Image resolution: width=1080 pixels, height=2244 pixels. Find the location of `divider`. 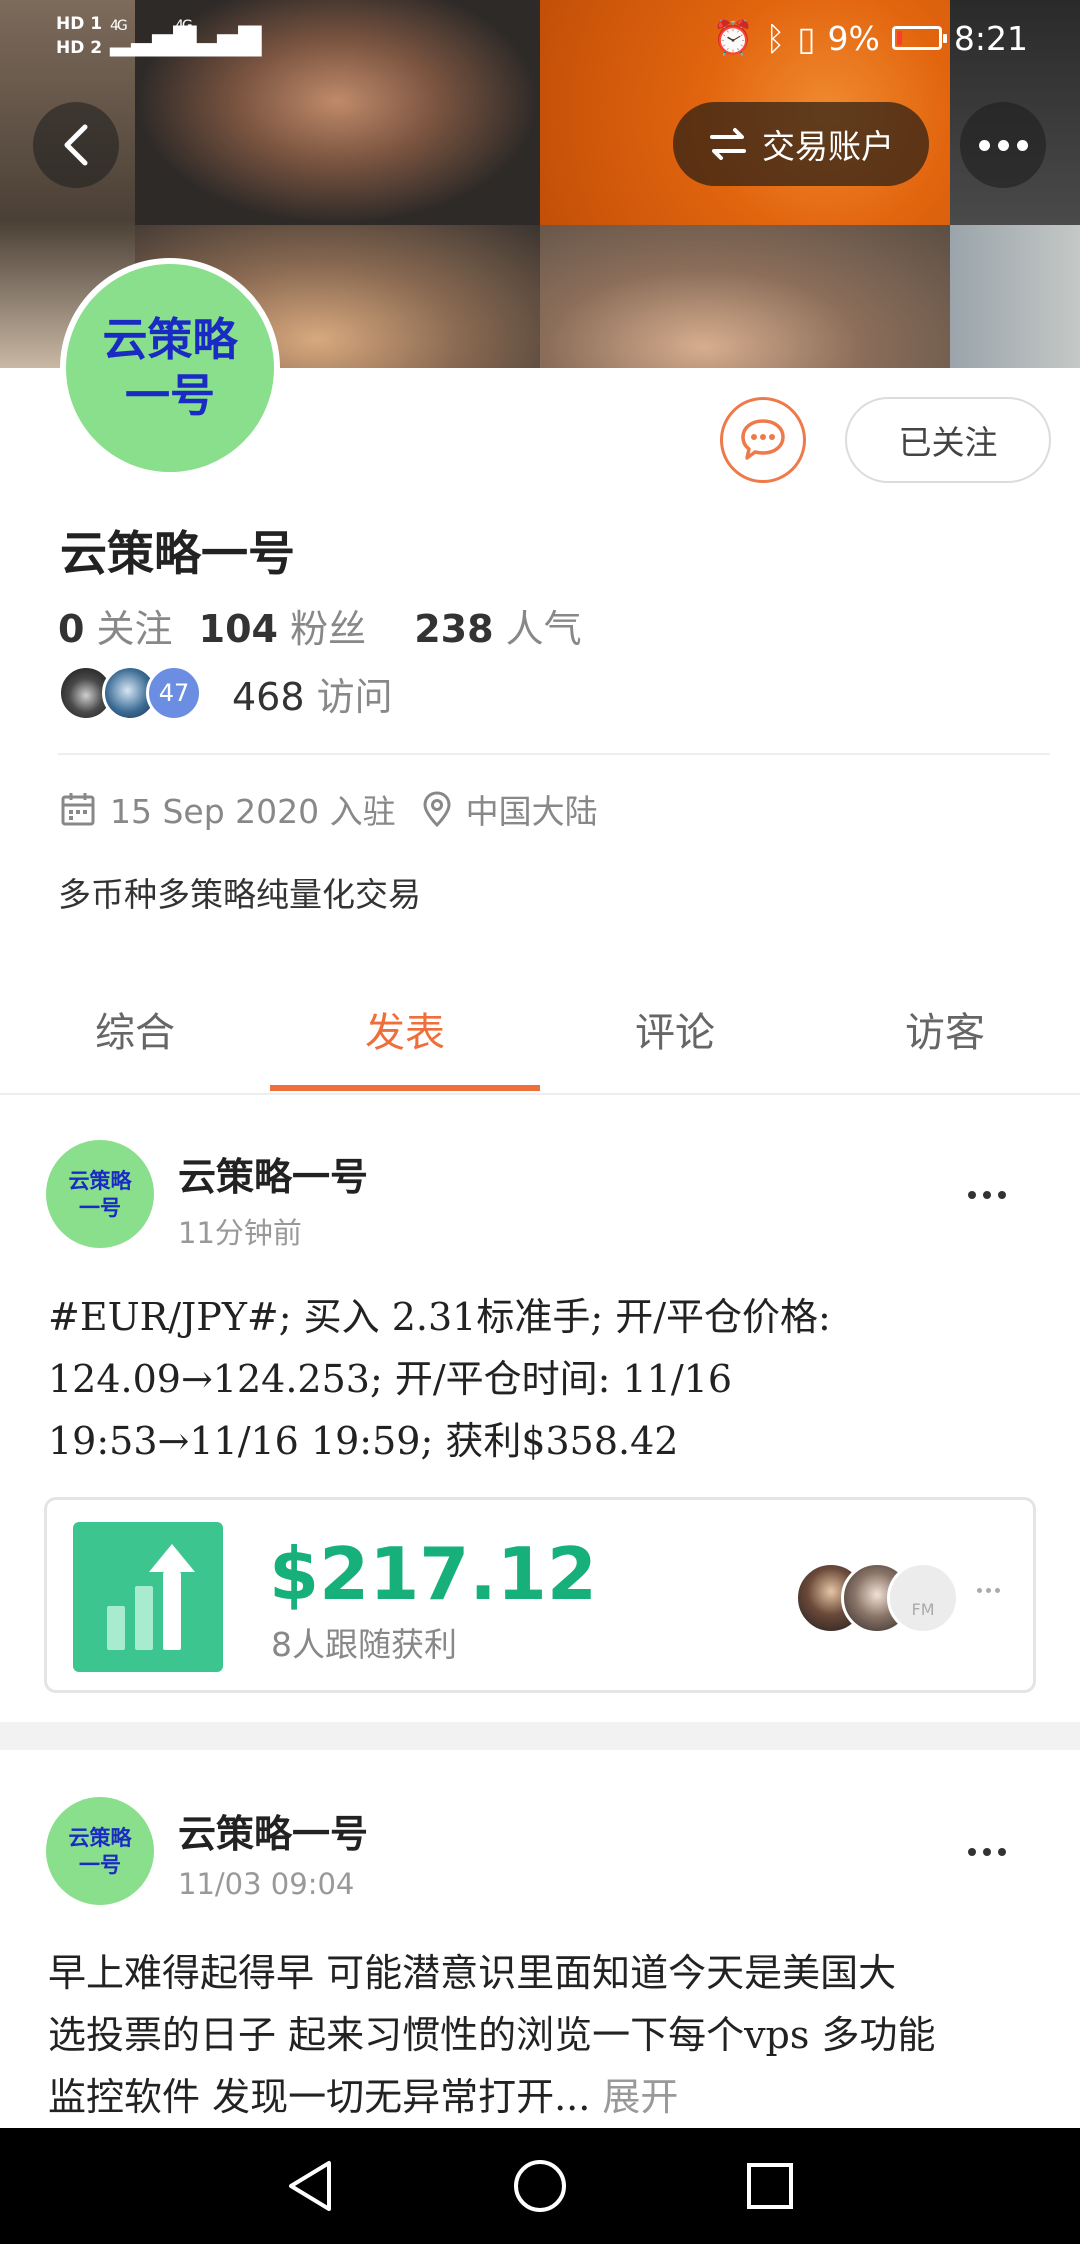

divider is located at coordinates (554, 754).